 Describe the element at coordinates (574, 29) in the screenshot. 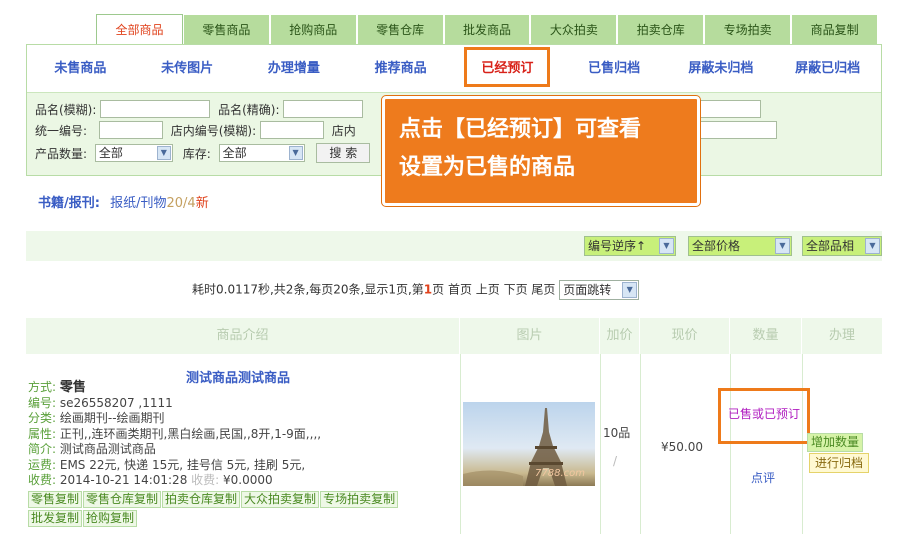

I see `tab-public-auction: 大众拍卖` at that location.